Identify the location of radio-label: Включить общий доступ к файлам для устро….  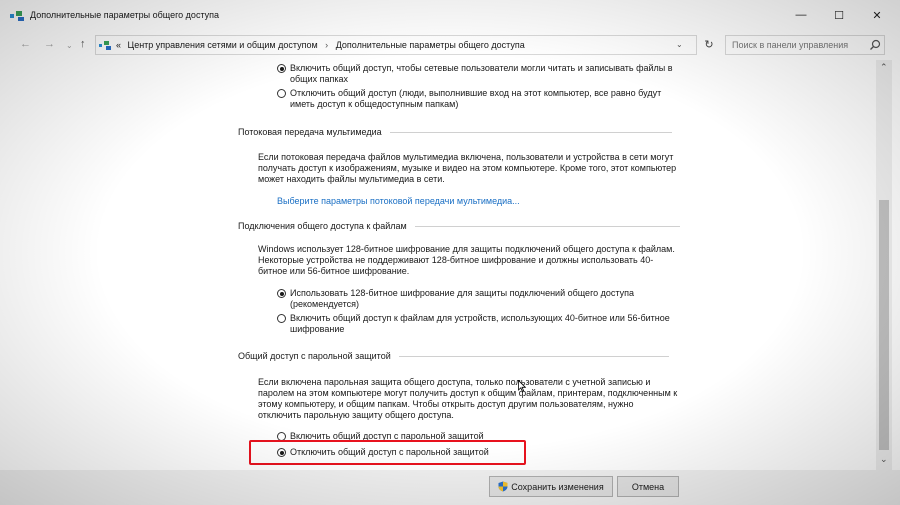
(480, 323).